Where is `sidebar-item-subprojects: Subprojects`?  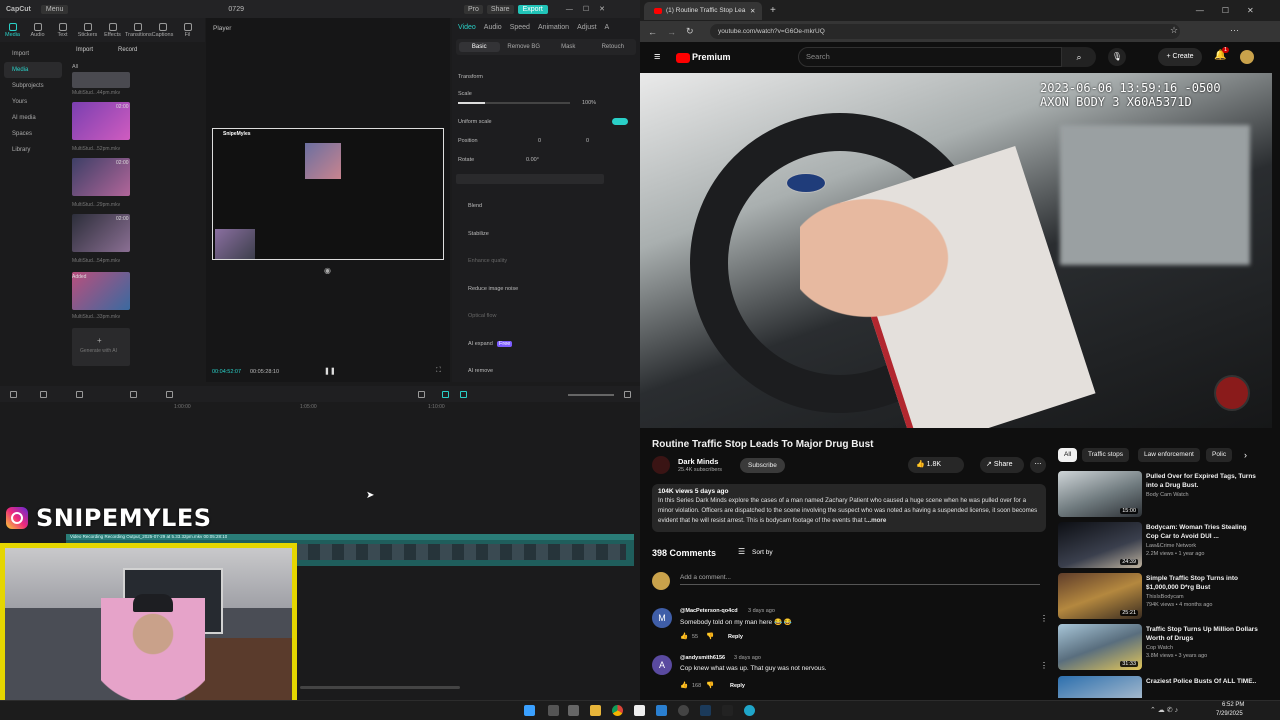 sidebar-item-subprojects: Subprojects is located at coordinates (33, 86).